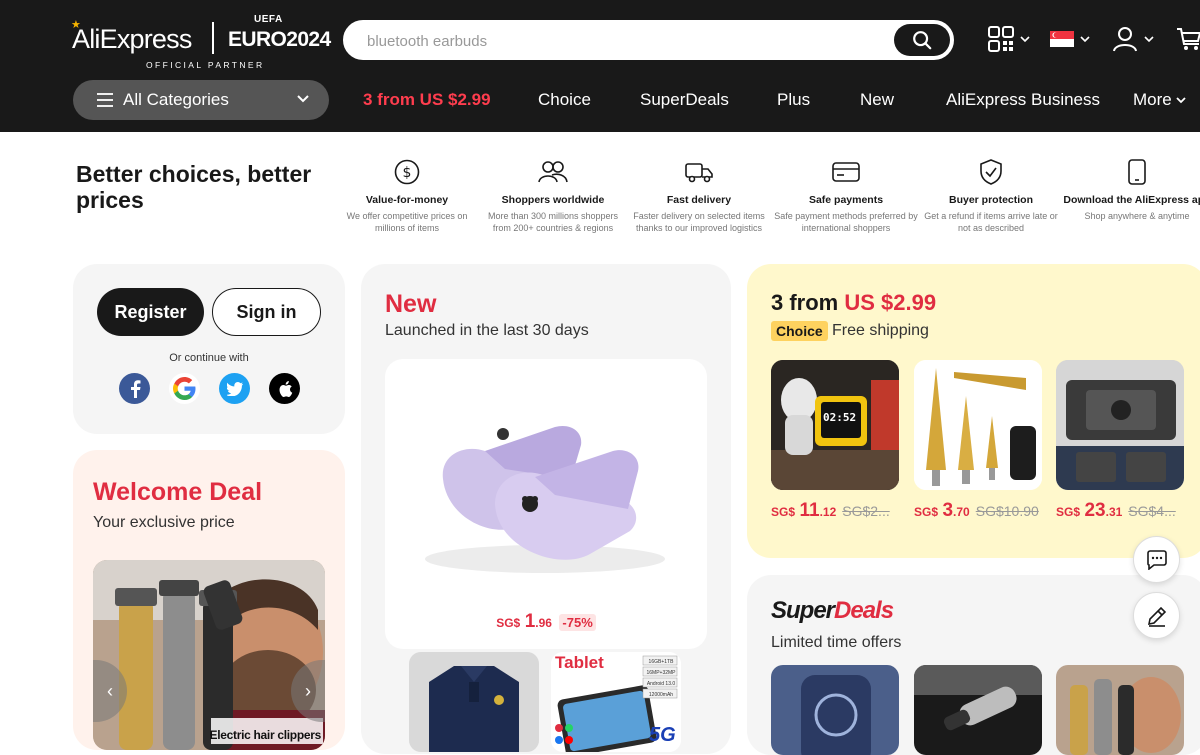 The width and height of the screenshot is (1200, 755). I want to click on new-main-price: SG$ 1.96 -75%, so click(546, 622).